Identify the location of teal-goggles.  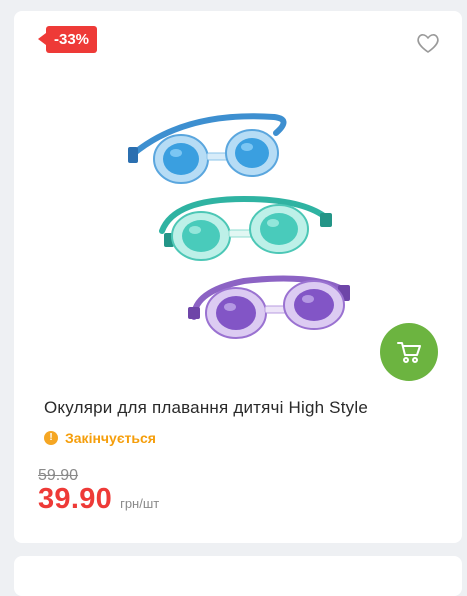
(245, 228).